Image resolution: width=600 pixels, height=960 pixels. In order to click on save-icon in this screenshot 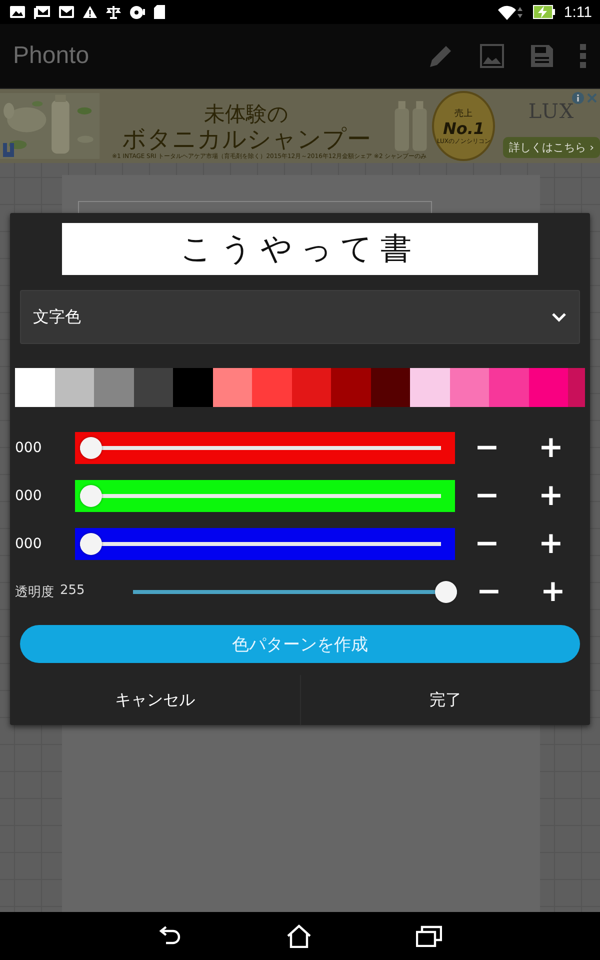, I will do `click(542, 56)`.